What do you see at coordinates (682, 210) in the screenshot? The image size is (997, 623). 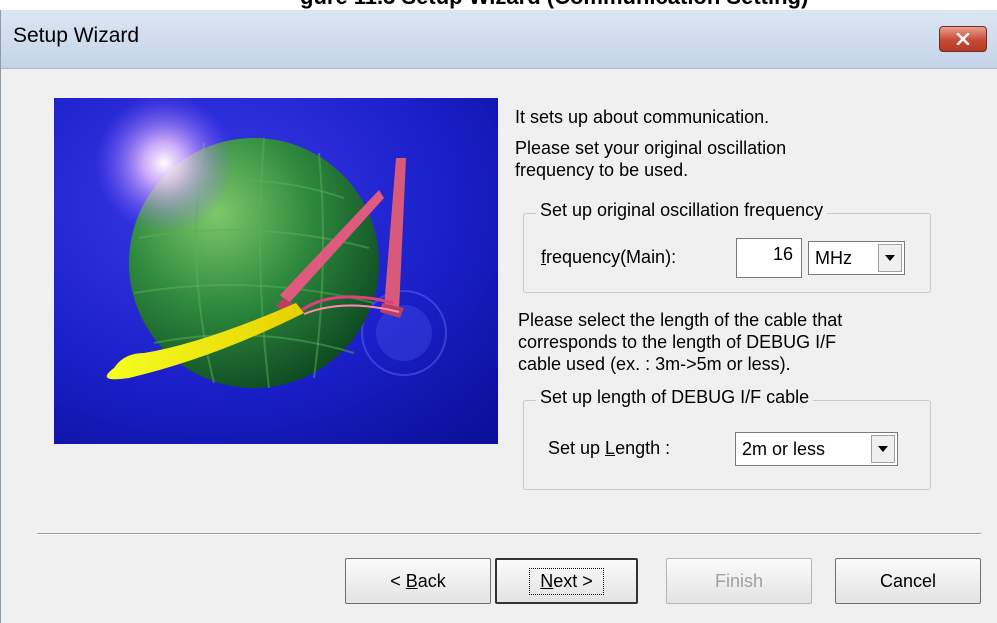 I see `oscillation-frequency-legend: Set up original oscillation frequency` at bounding box center [682, 210].